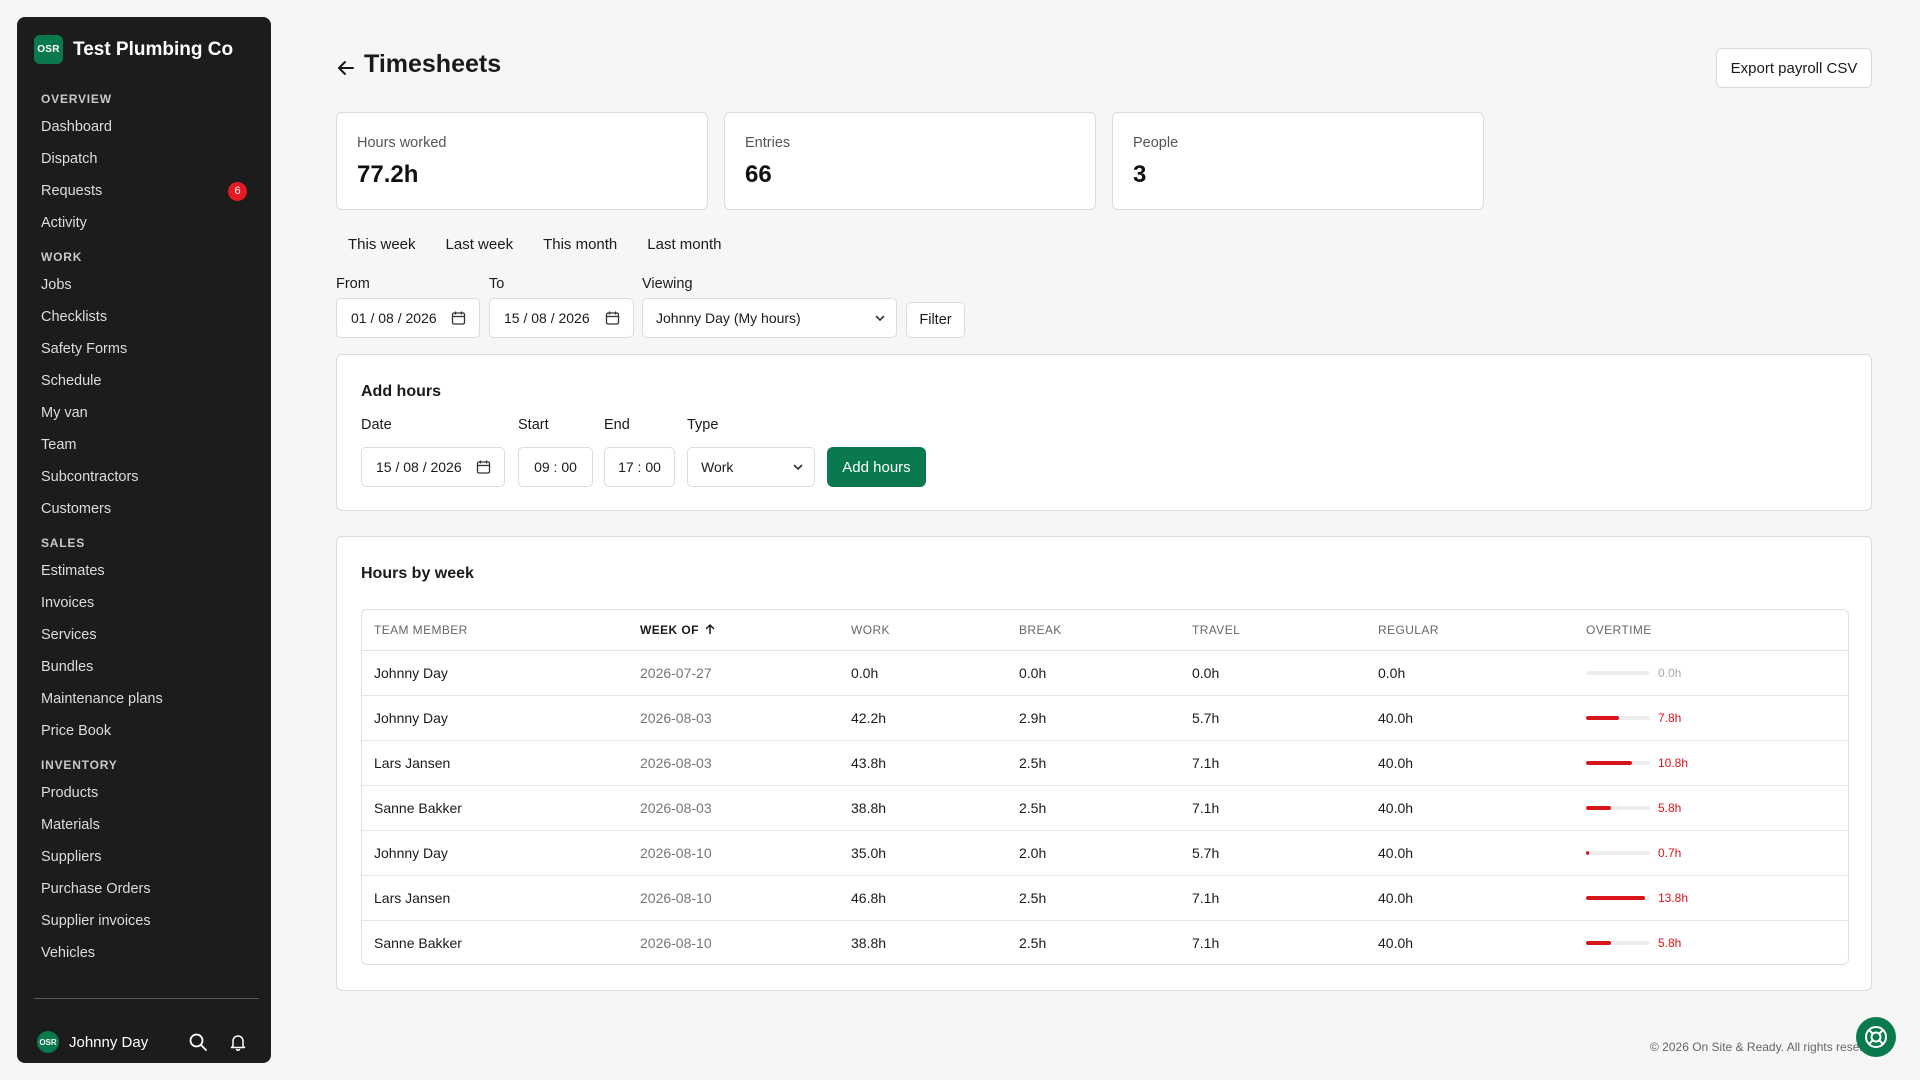 This screenshot has width=1920, height=1080. Describe the element at coordinates (717, 467) in the screenshot. I see `type-select-value: Work` at that location.